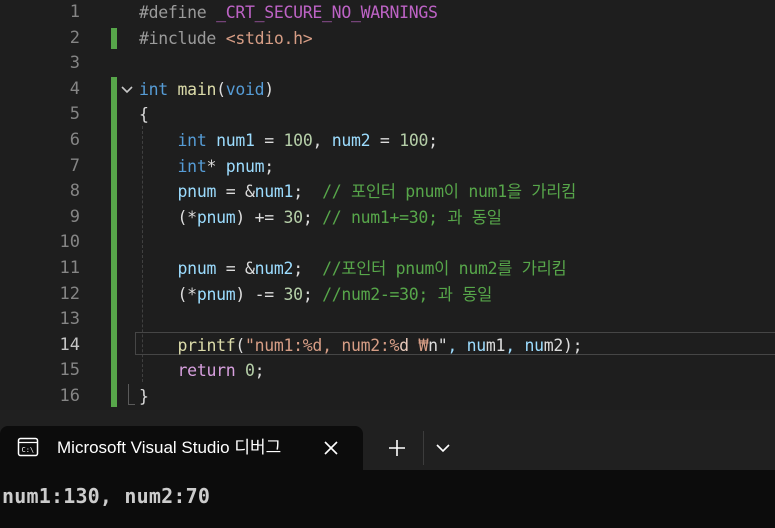 This screenshot has width=775, height=528. I want to click on code-line: 9 (*pnum) += 30; // num1+=30; 과 동일, so click(387, 218).